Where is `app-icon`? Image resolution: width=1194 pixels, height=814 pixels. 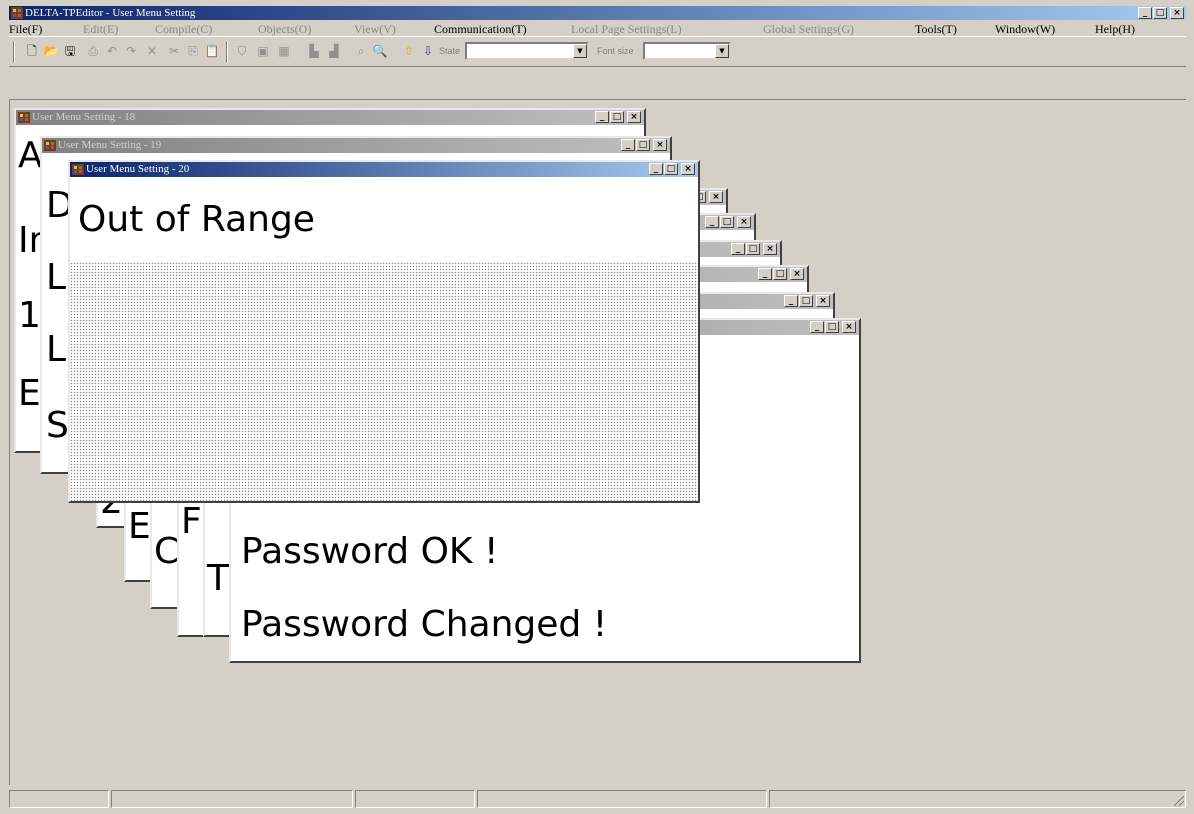
app-icon is located at coordinates (17, 13).